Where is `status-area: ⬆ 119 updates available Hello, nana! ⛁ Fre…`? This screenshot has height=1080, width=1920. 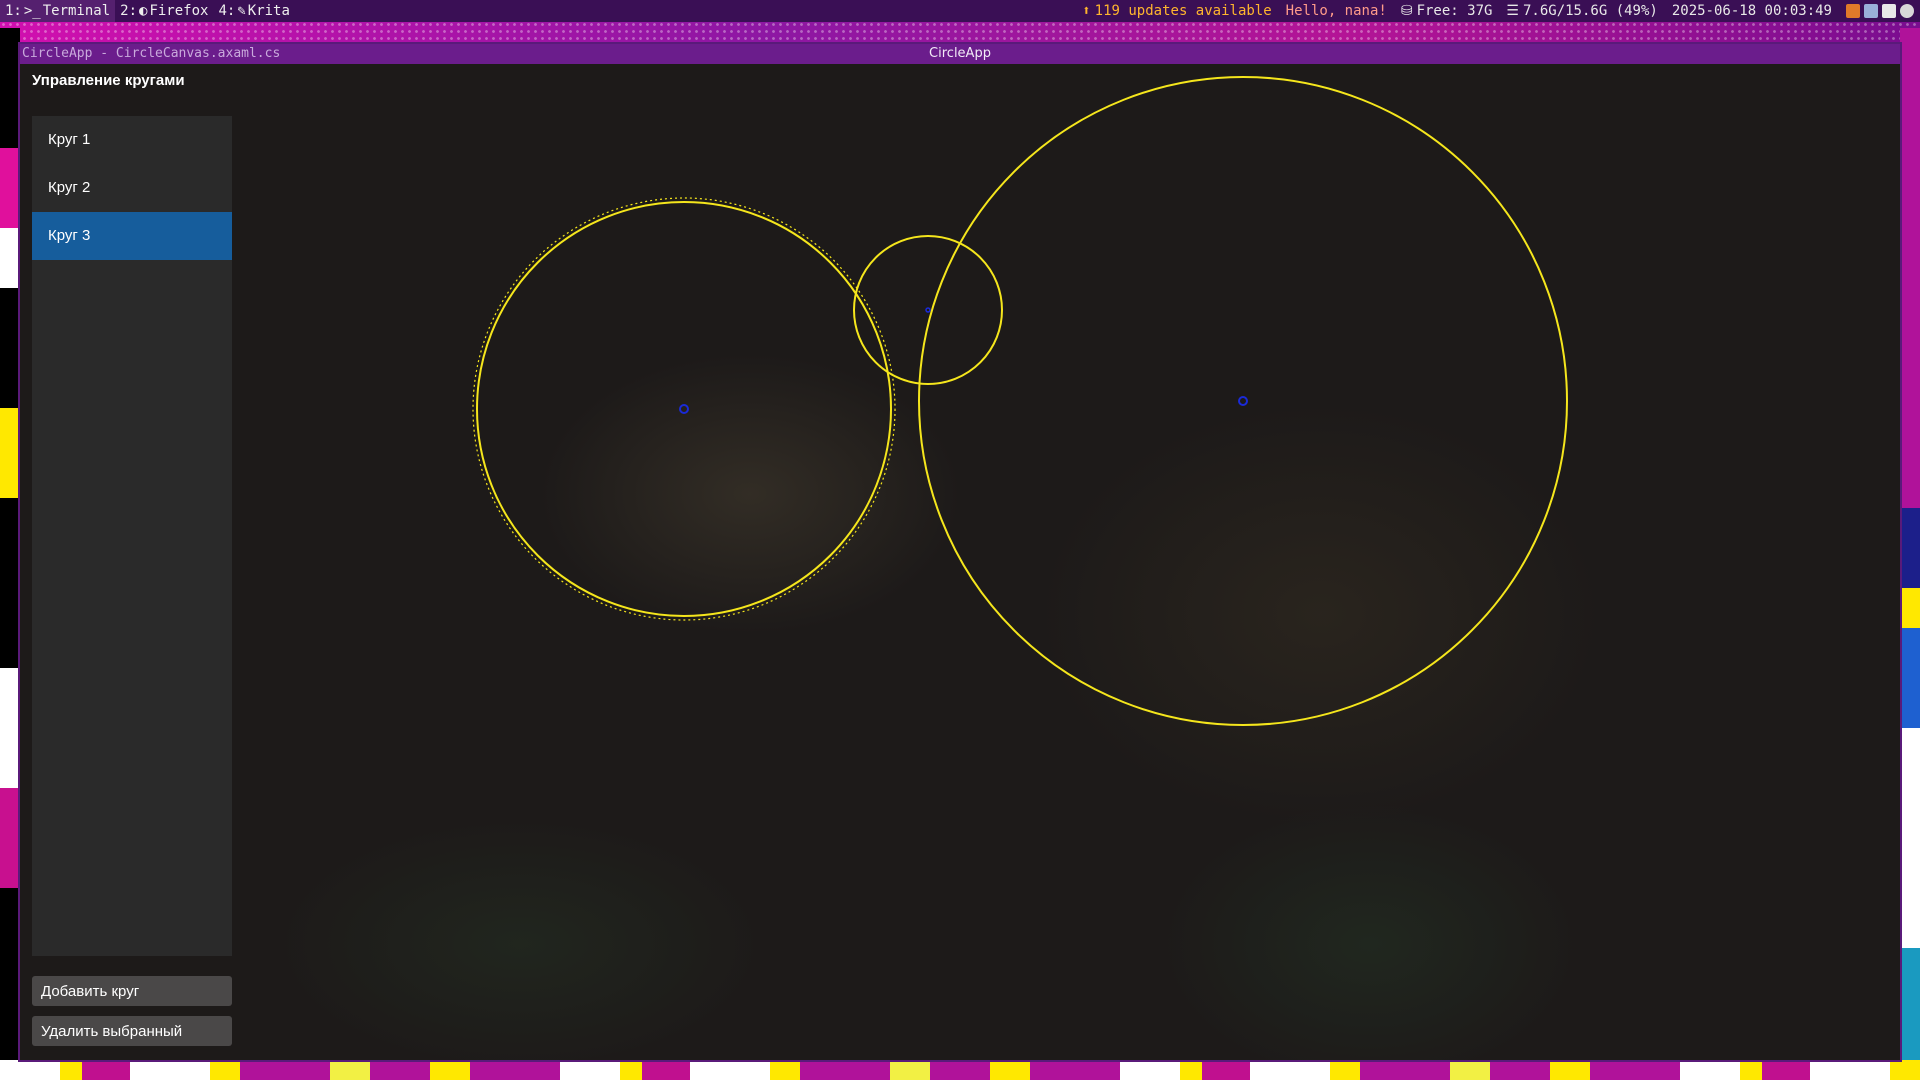
status-area: ⬆ 119 updates available Hello, nana! ⛁ Fre… is located at coordinates (1501, 11).